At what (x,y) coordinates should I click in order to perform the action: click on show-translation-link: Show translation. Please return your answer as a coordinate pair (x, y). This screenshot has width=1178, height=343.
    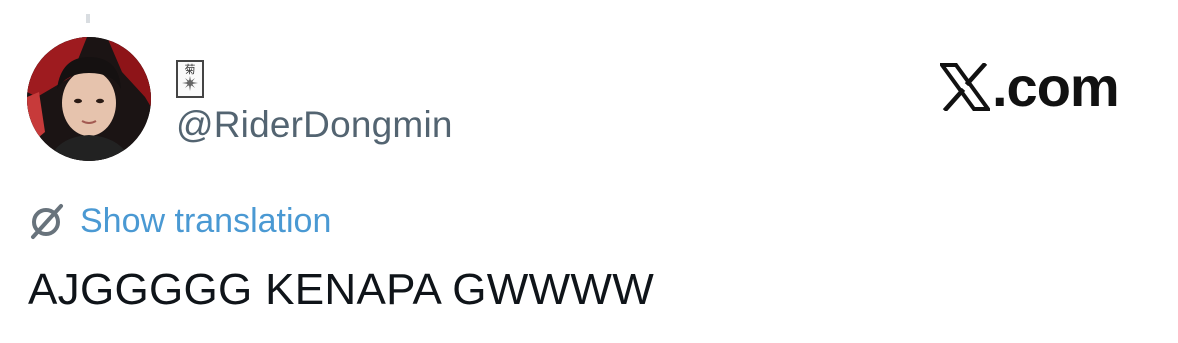
    Looking at the image, I should click on (178, 221).